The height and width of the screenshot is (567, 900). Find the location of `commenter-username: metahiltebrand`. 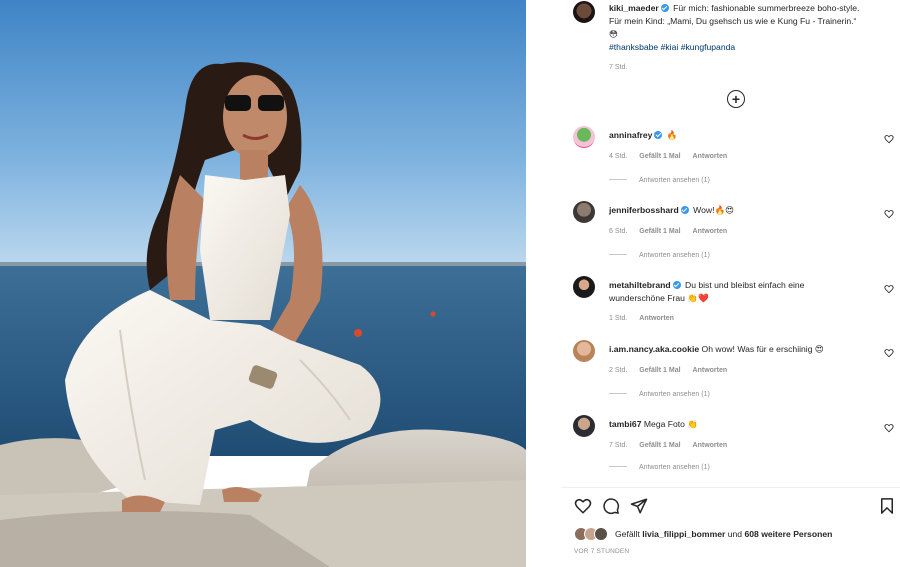

commenter-username: metahiltebrand is located at coordinates (640, 285).